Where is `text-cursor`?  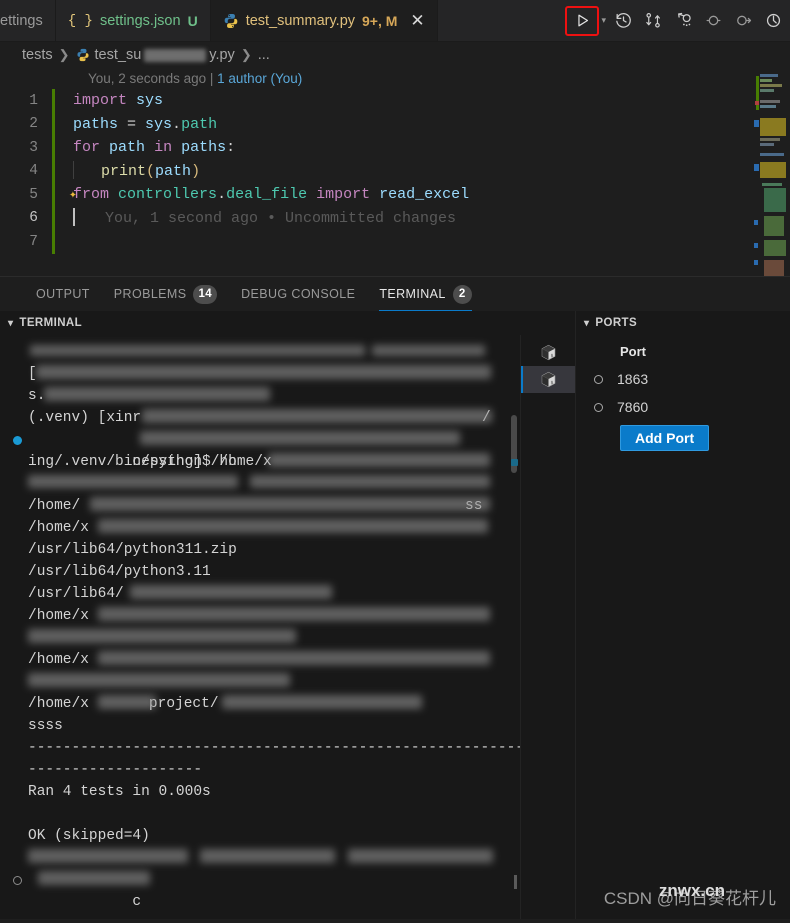 text-cursor is located at coordinates (74, 217).